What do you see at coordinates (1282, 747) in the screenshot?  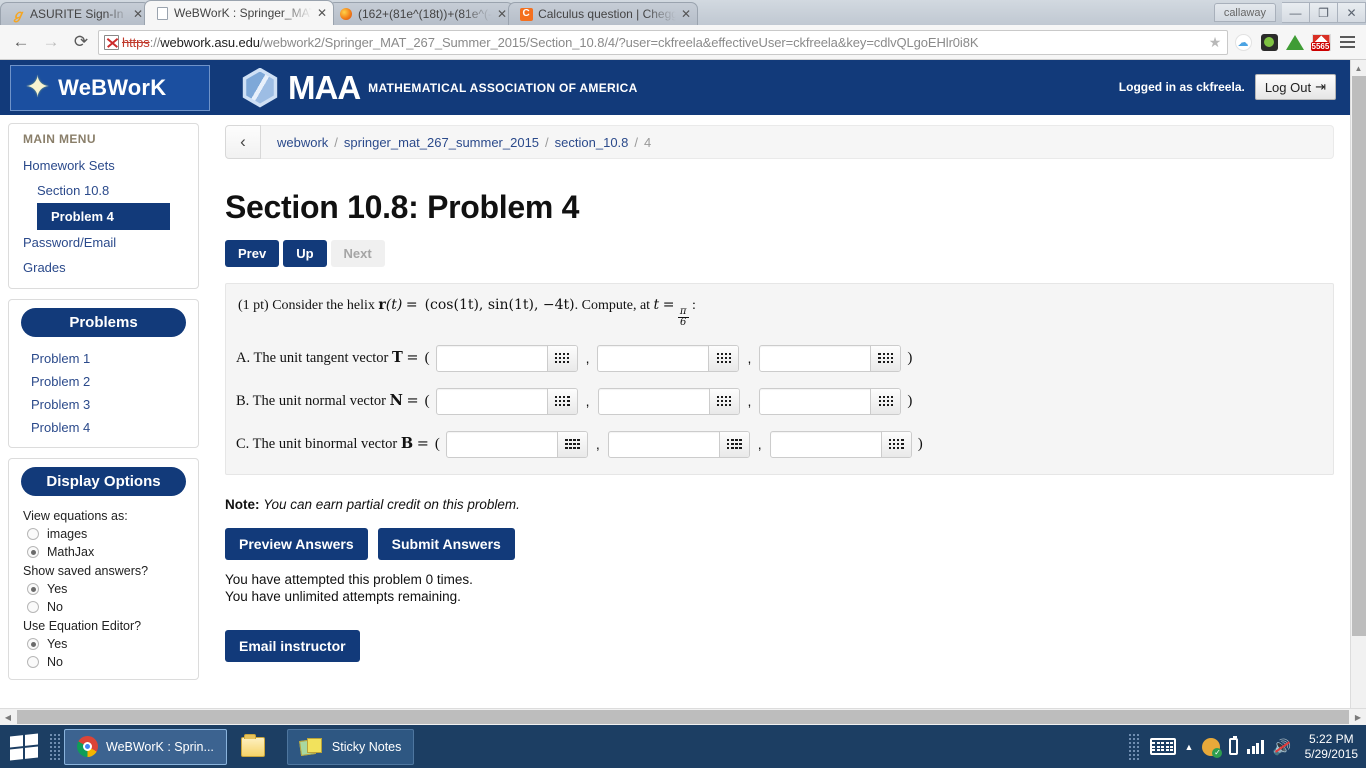 I see `volume-muted-icon: 🔊` at bounding box center [1282, 747].